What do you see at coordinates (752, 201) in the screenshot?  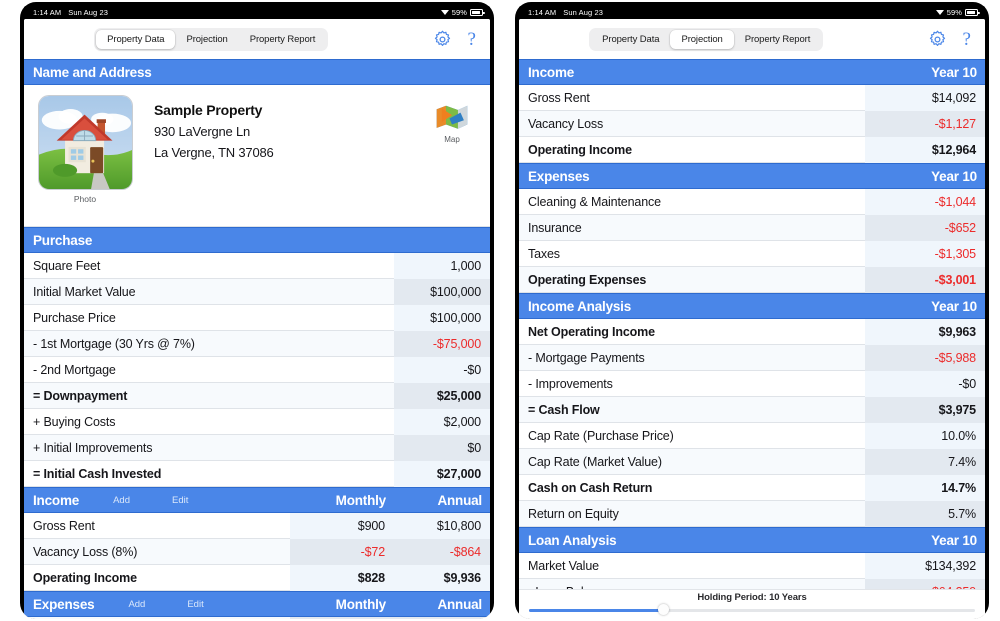 I see `table-row: Cleaning & Maintenance -$1,044` at bounding box center [752, 201].